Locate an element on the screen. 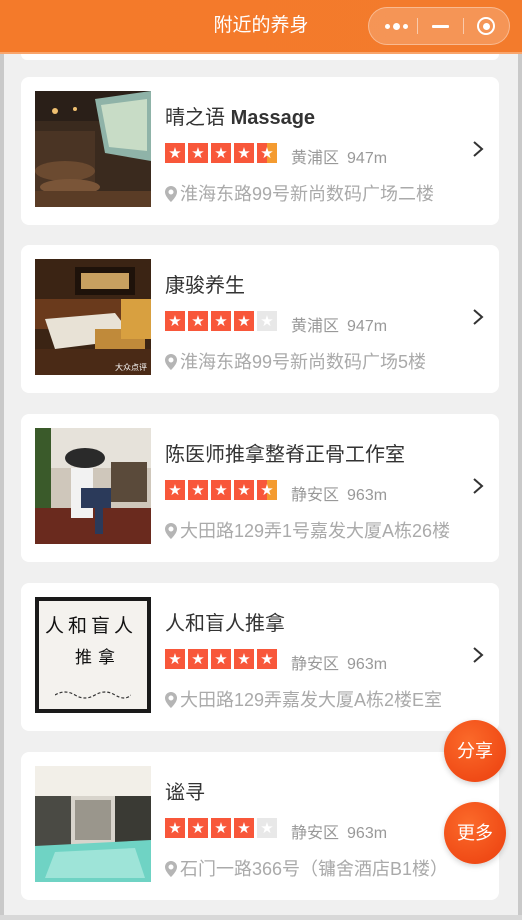 The height and width of the screenshot is (920, 522). shop-thumbnail: 大众点评 is located at coordinates (93, 317).